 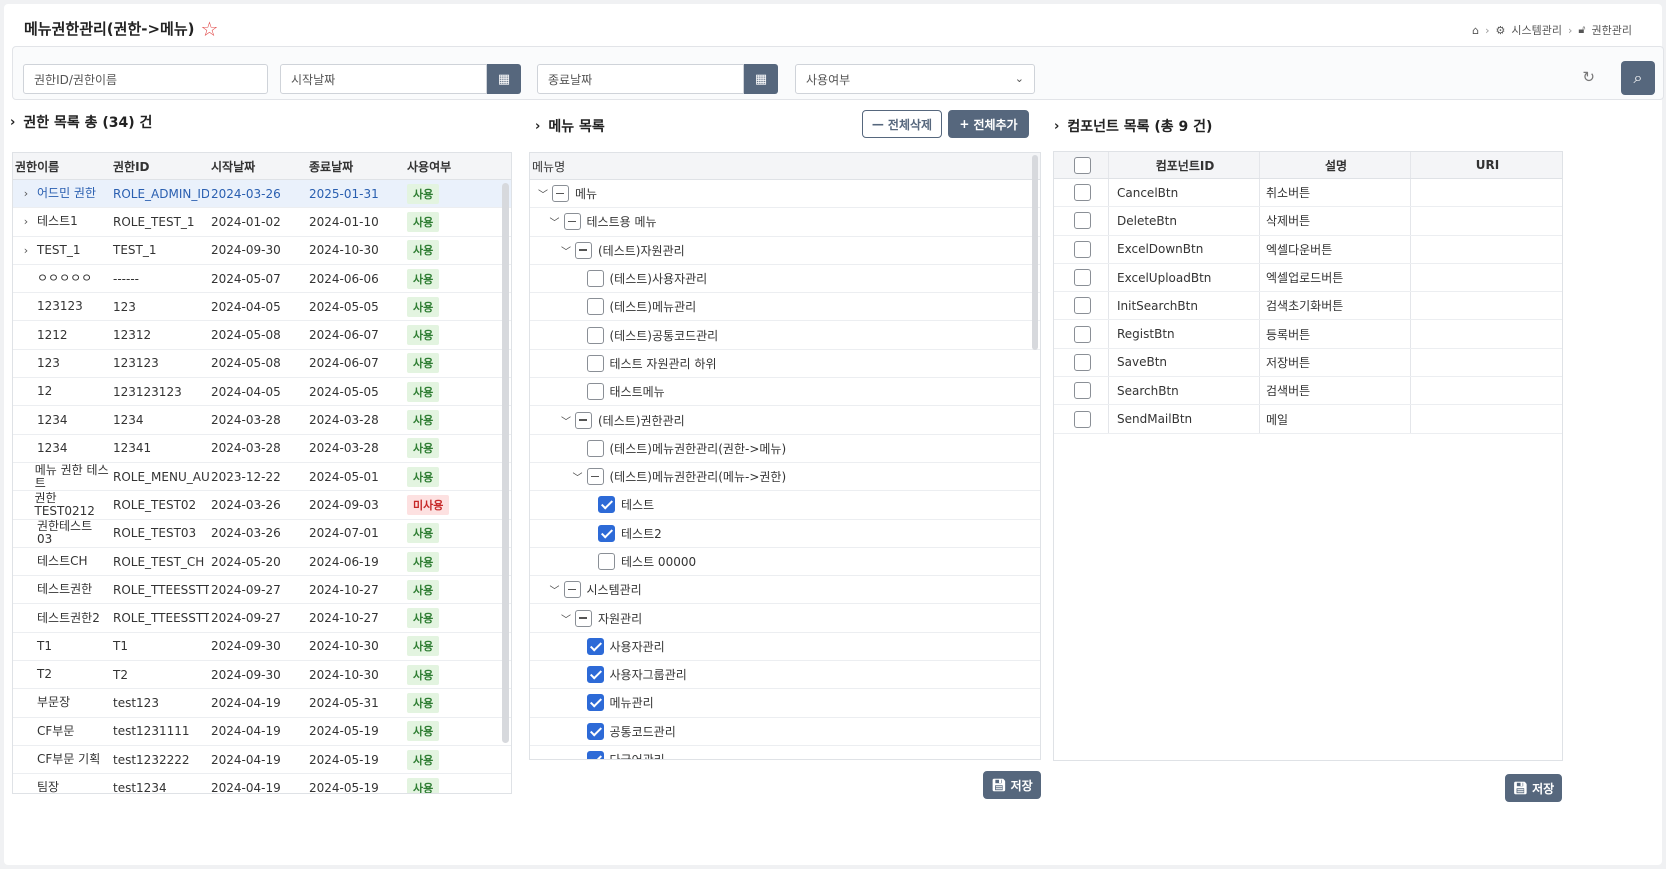 I want to click on table-row: 테스트CH ROLE_TEST_CH 2024-05-20 2024-06-19 사용, so click(x=262, y=562).